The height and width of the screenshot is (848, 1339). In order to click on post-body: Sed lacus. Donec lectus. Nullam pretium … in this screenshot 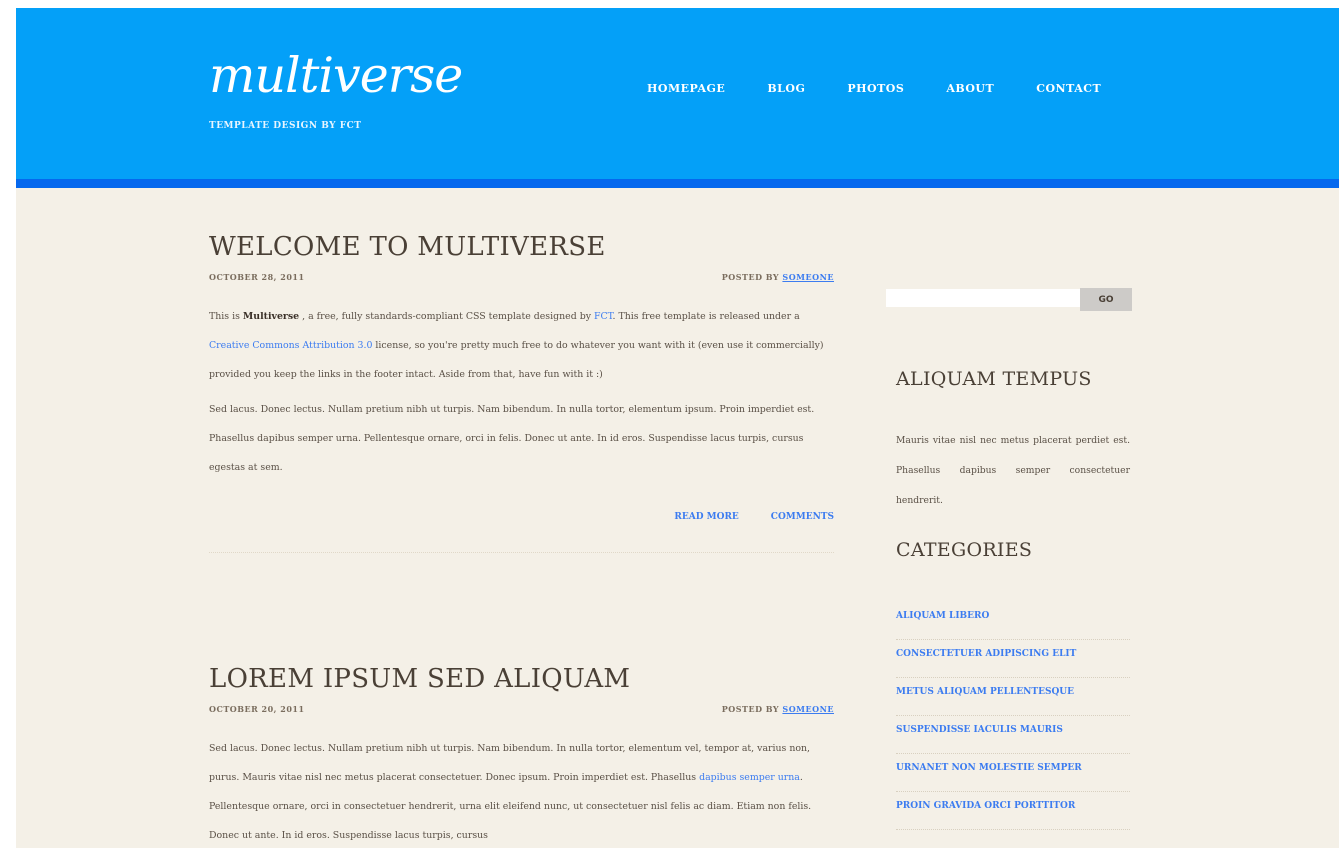, I will do `click(521, 791)`.